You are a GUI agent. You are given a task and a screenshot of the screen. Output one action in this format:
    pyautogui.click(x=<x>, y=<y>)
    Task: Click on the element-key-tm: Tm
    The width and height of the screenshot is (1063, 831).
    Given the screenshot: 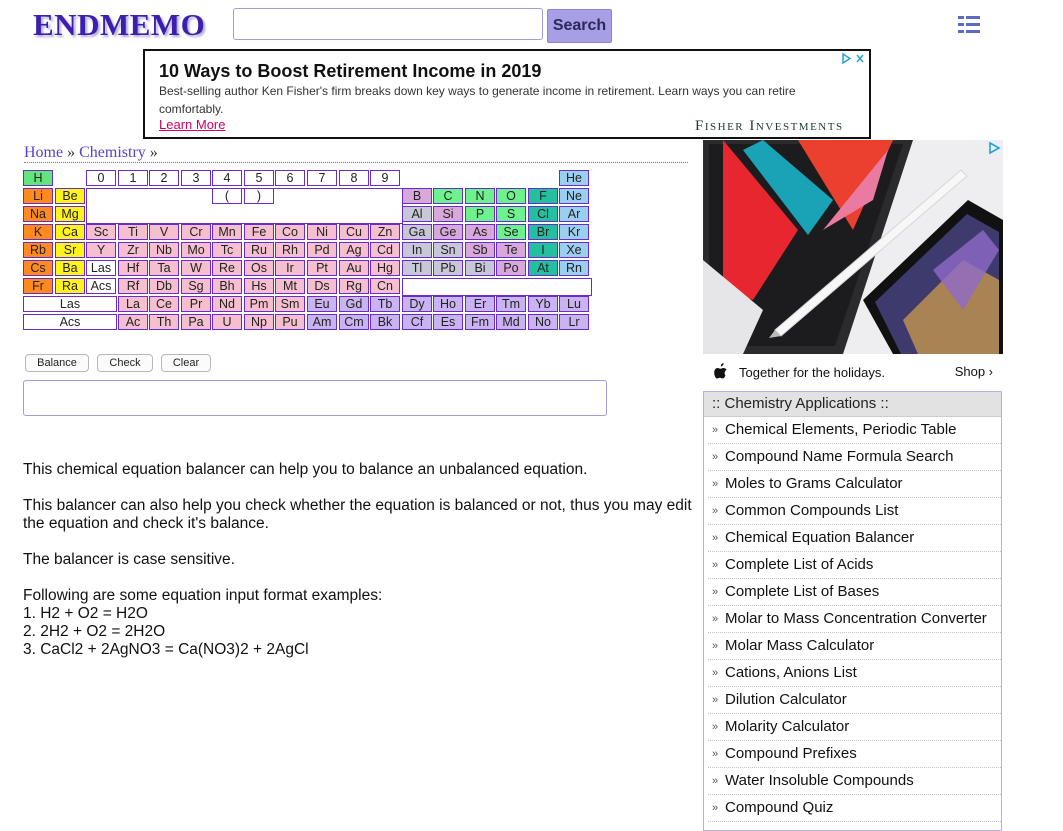 What is the action you would take?
    pyautogui.click(x=511, y=304)
    